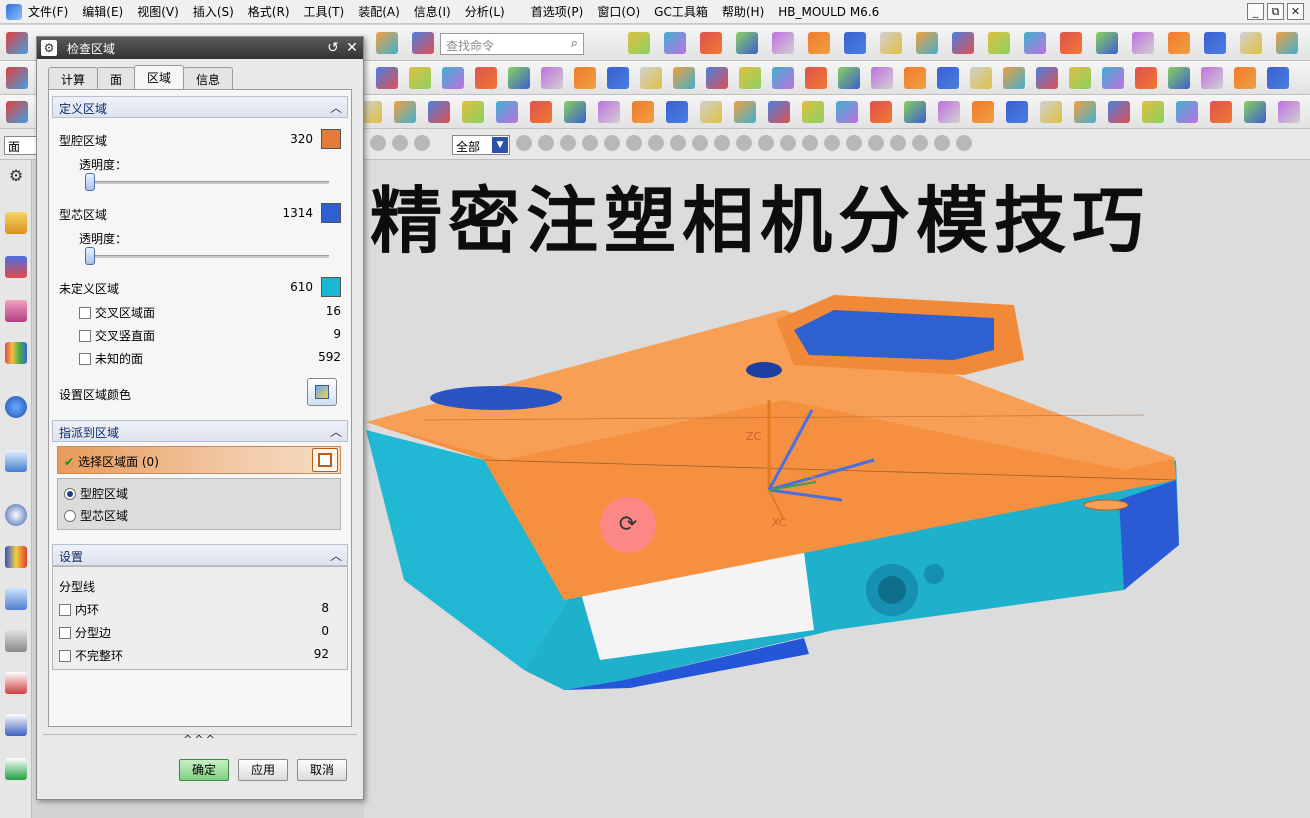  Describe the element at coordinates (210, 335) in the screenshot. I see `crossing-vertical-row: 交叉竖直面 9` at that location.